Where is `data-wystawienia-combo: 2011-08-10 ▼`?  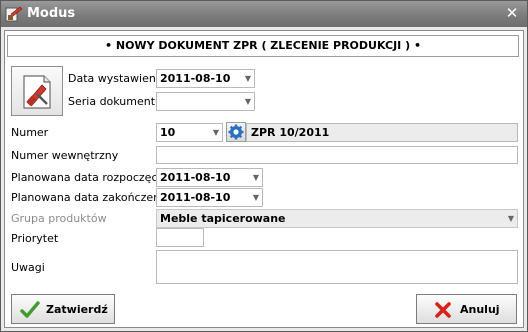 data-wystawienia-combo: 2011-08-10 ▼ is located at coordinates (205, 78).